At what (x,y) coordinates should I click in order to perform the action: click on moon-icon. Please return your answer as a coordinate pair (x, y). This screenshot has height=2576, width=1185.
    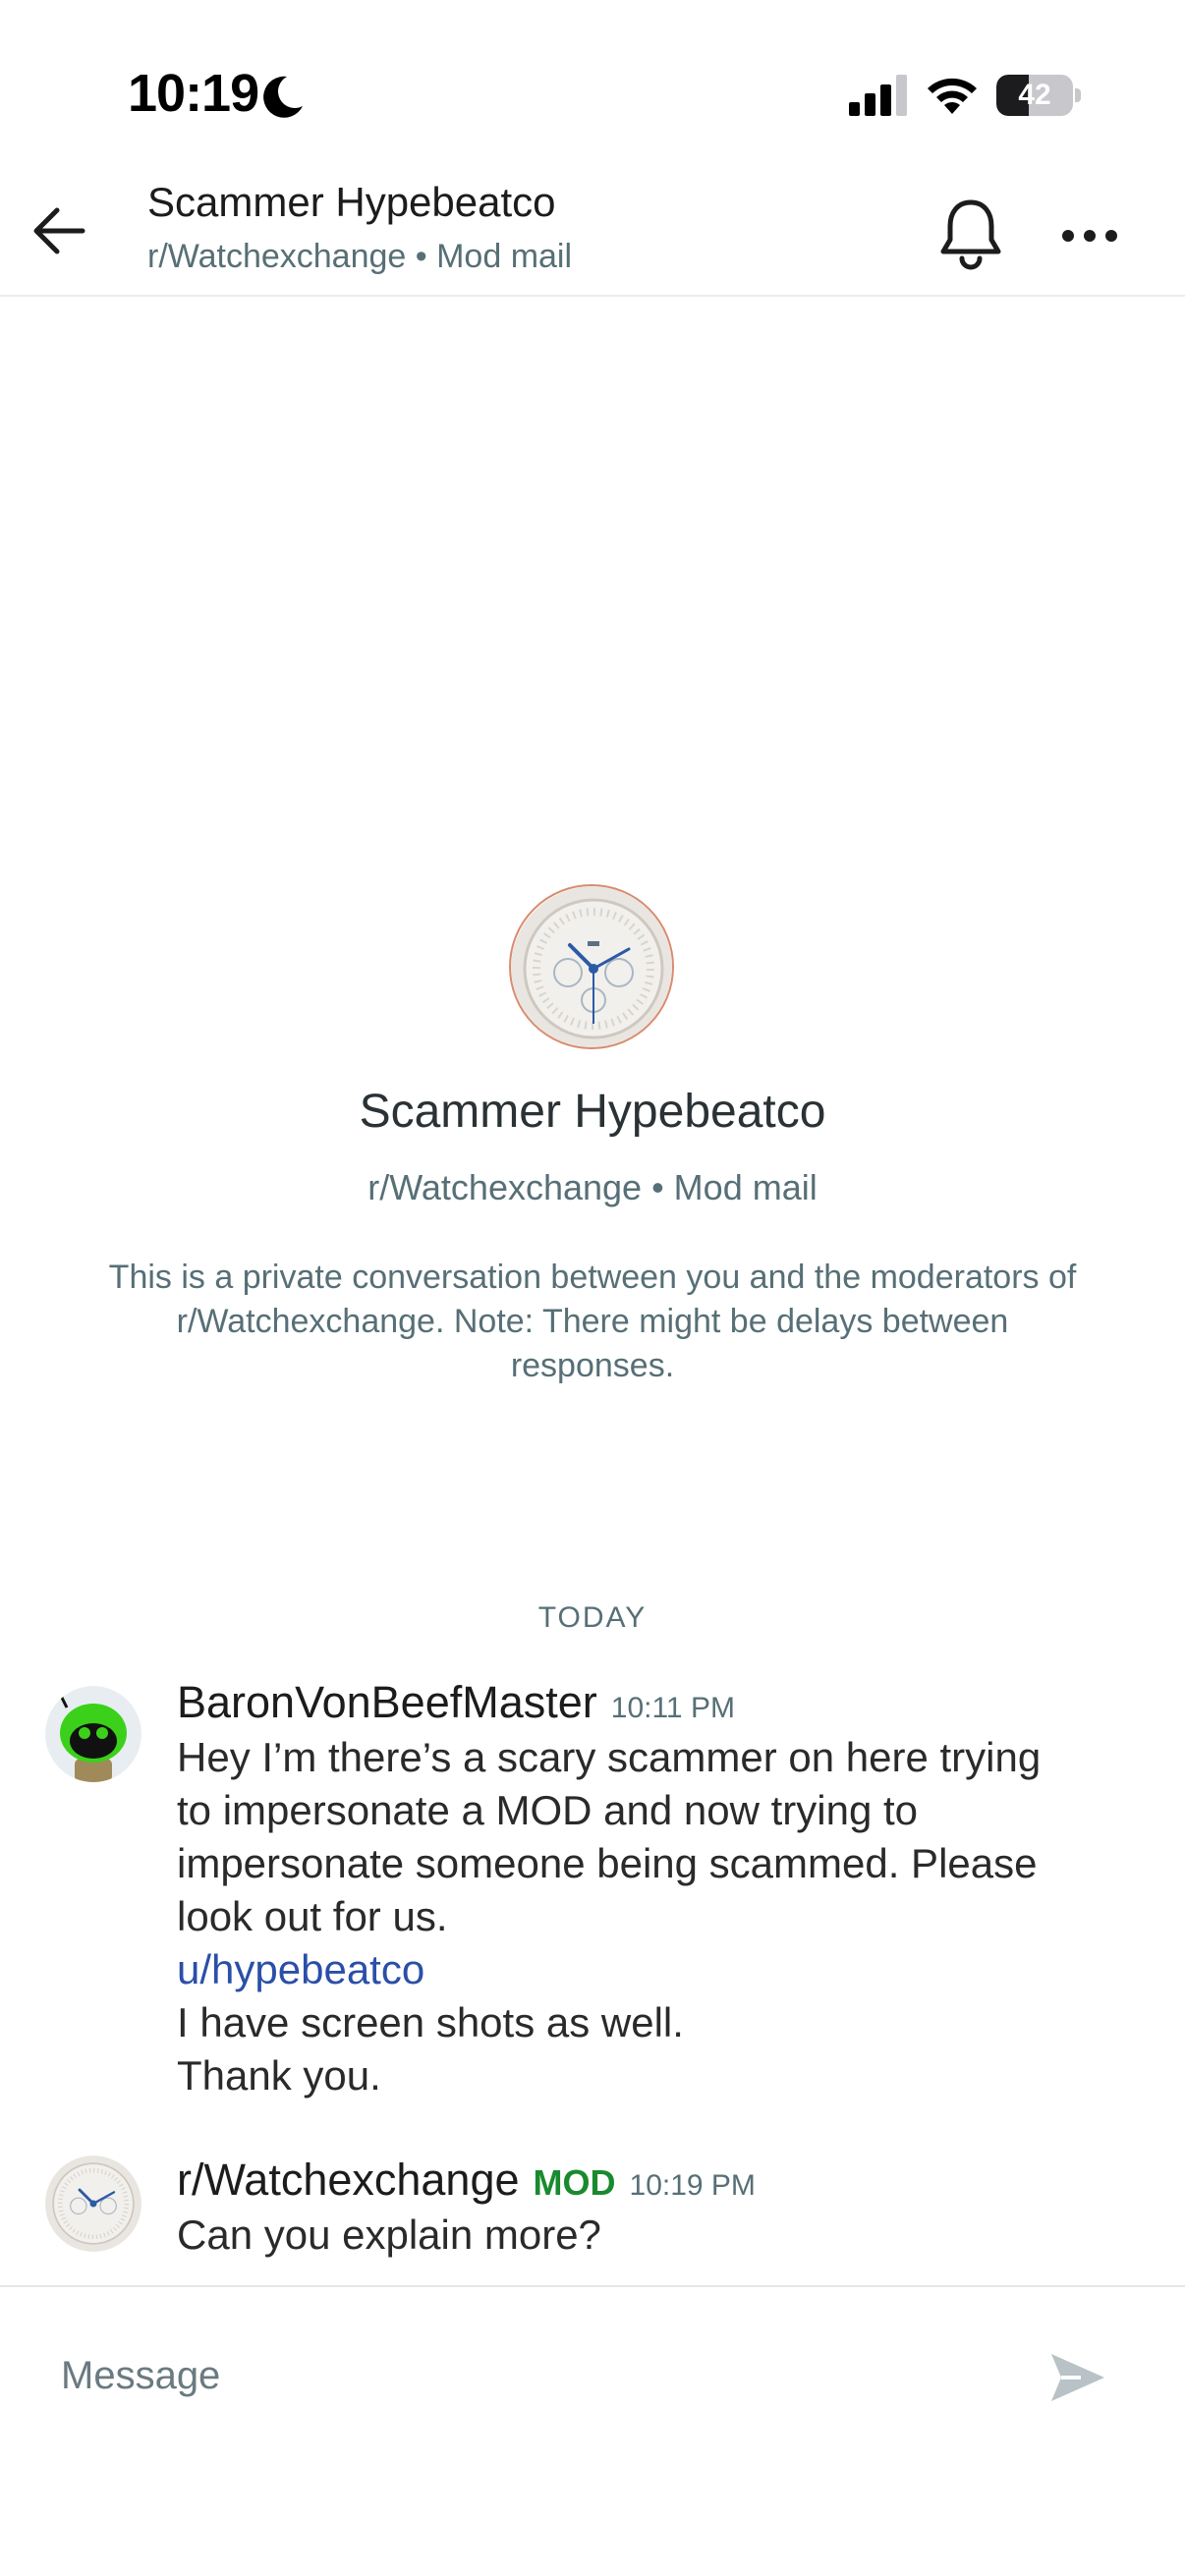
    Looking at the image, I should click on (283, 97).